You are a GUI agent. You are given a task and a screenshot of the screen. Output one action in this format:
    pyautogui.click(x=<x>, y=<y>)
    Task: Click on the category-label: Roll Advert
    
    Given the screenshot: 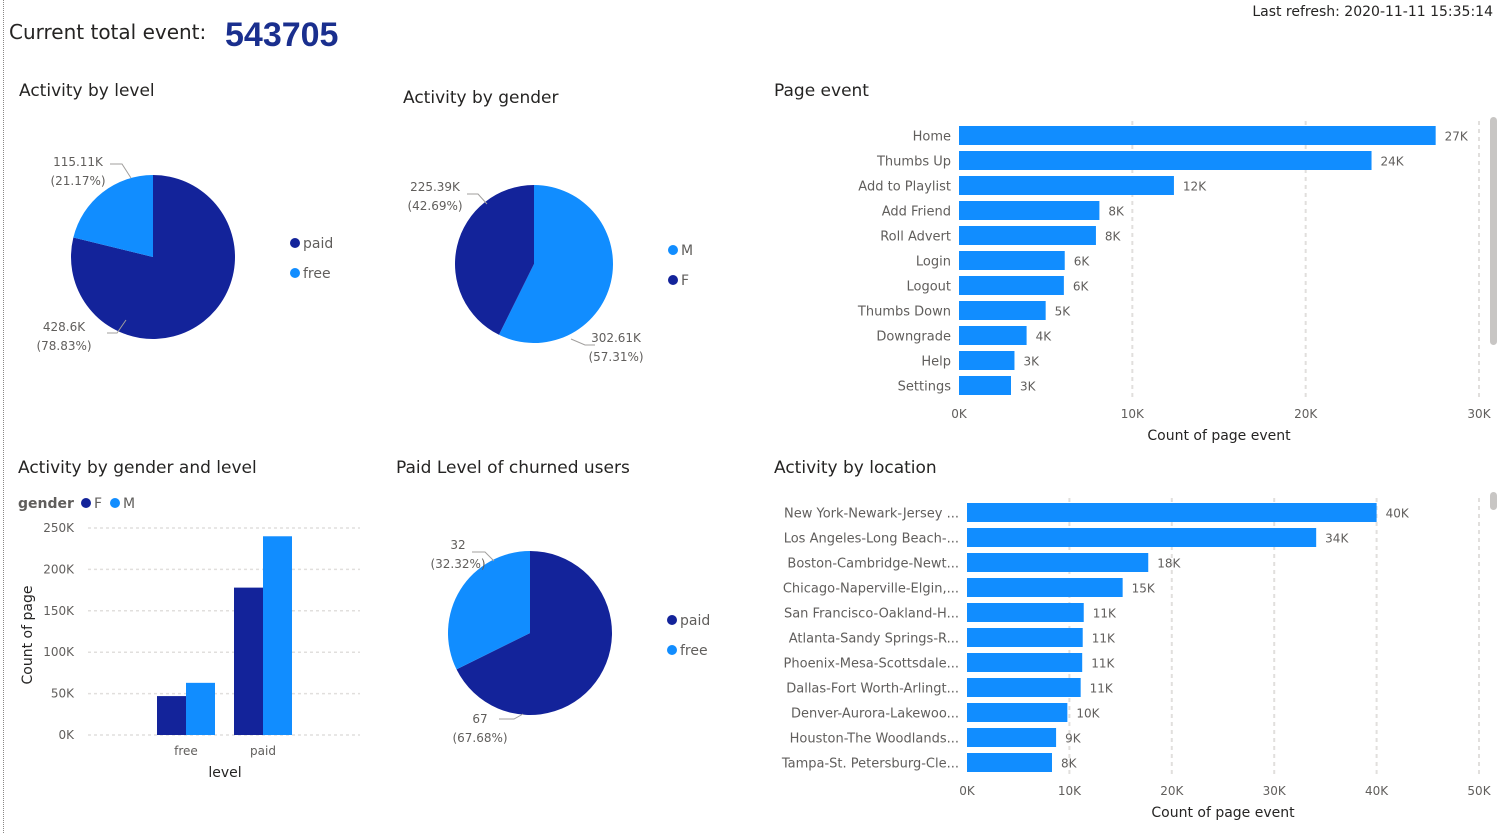 What is the action you would take?
    pyautogui.click(x=915, y=237)
    